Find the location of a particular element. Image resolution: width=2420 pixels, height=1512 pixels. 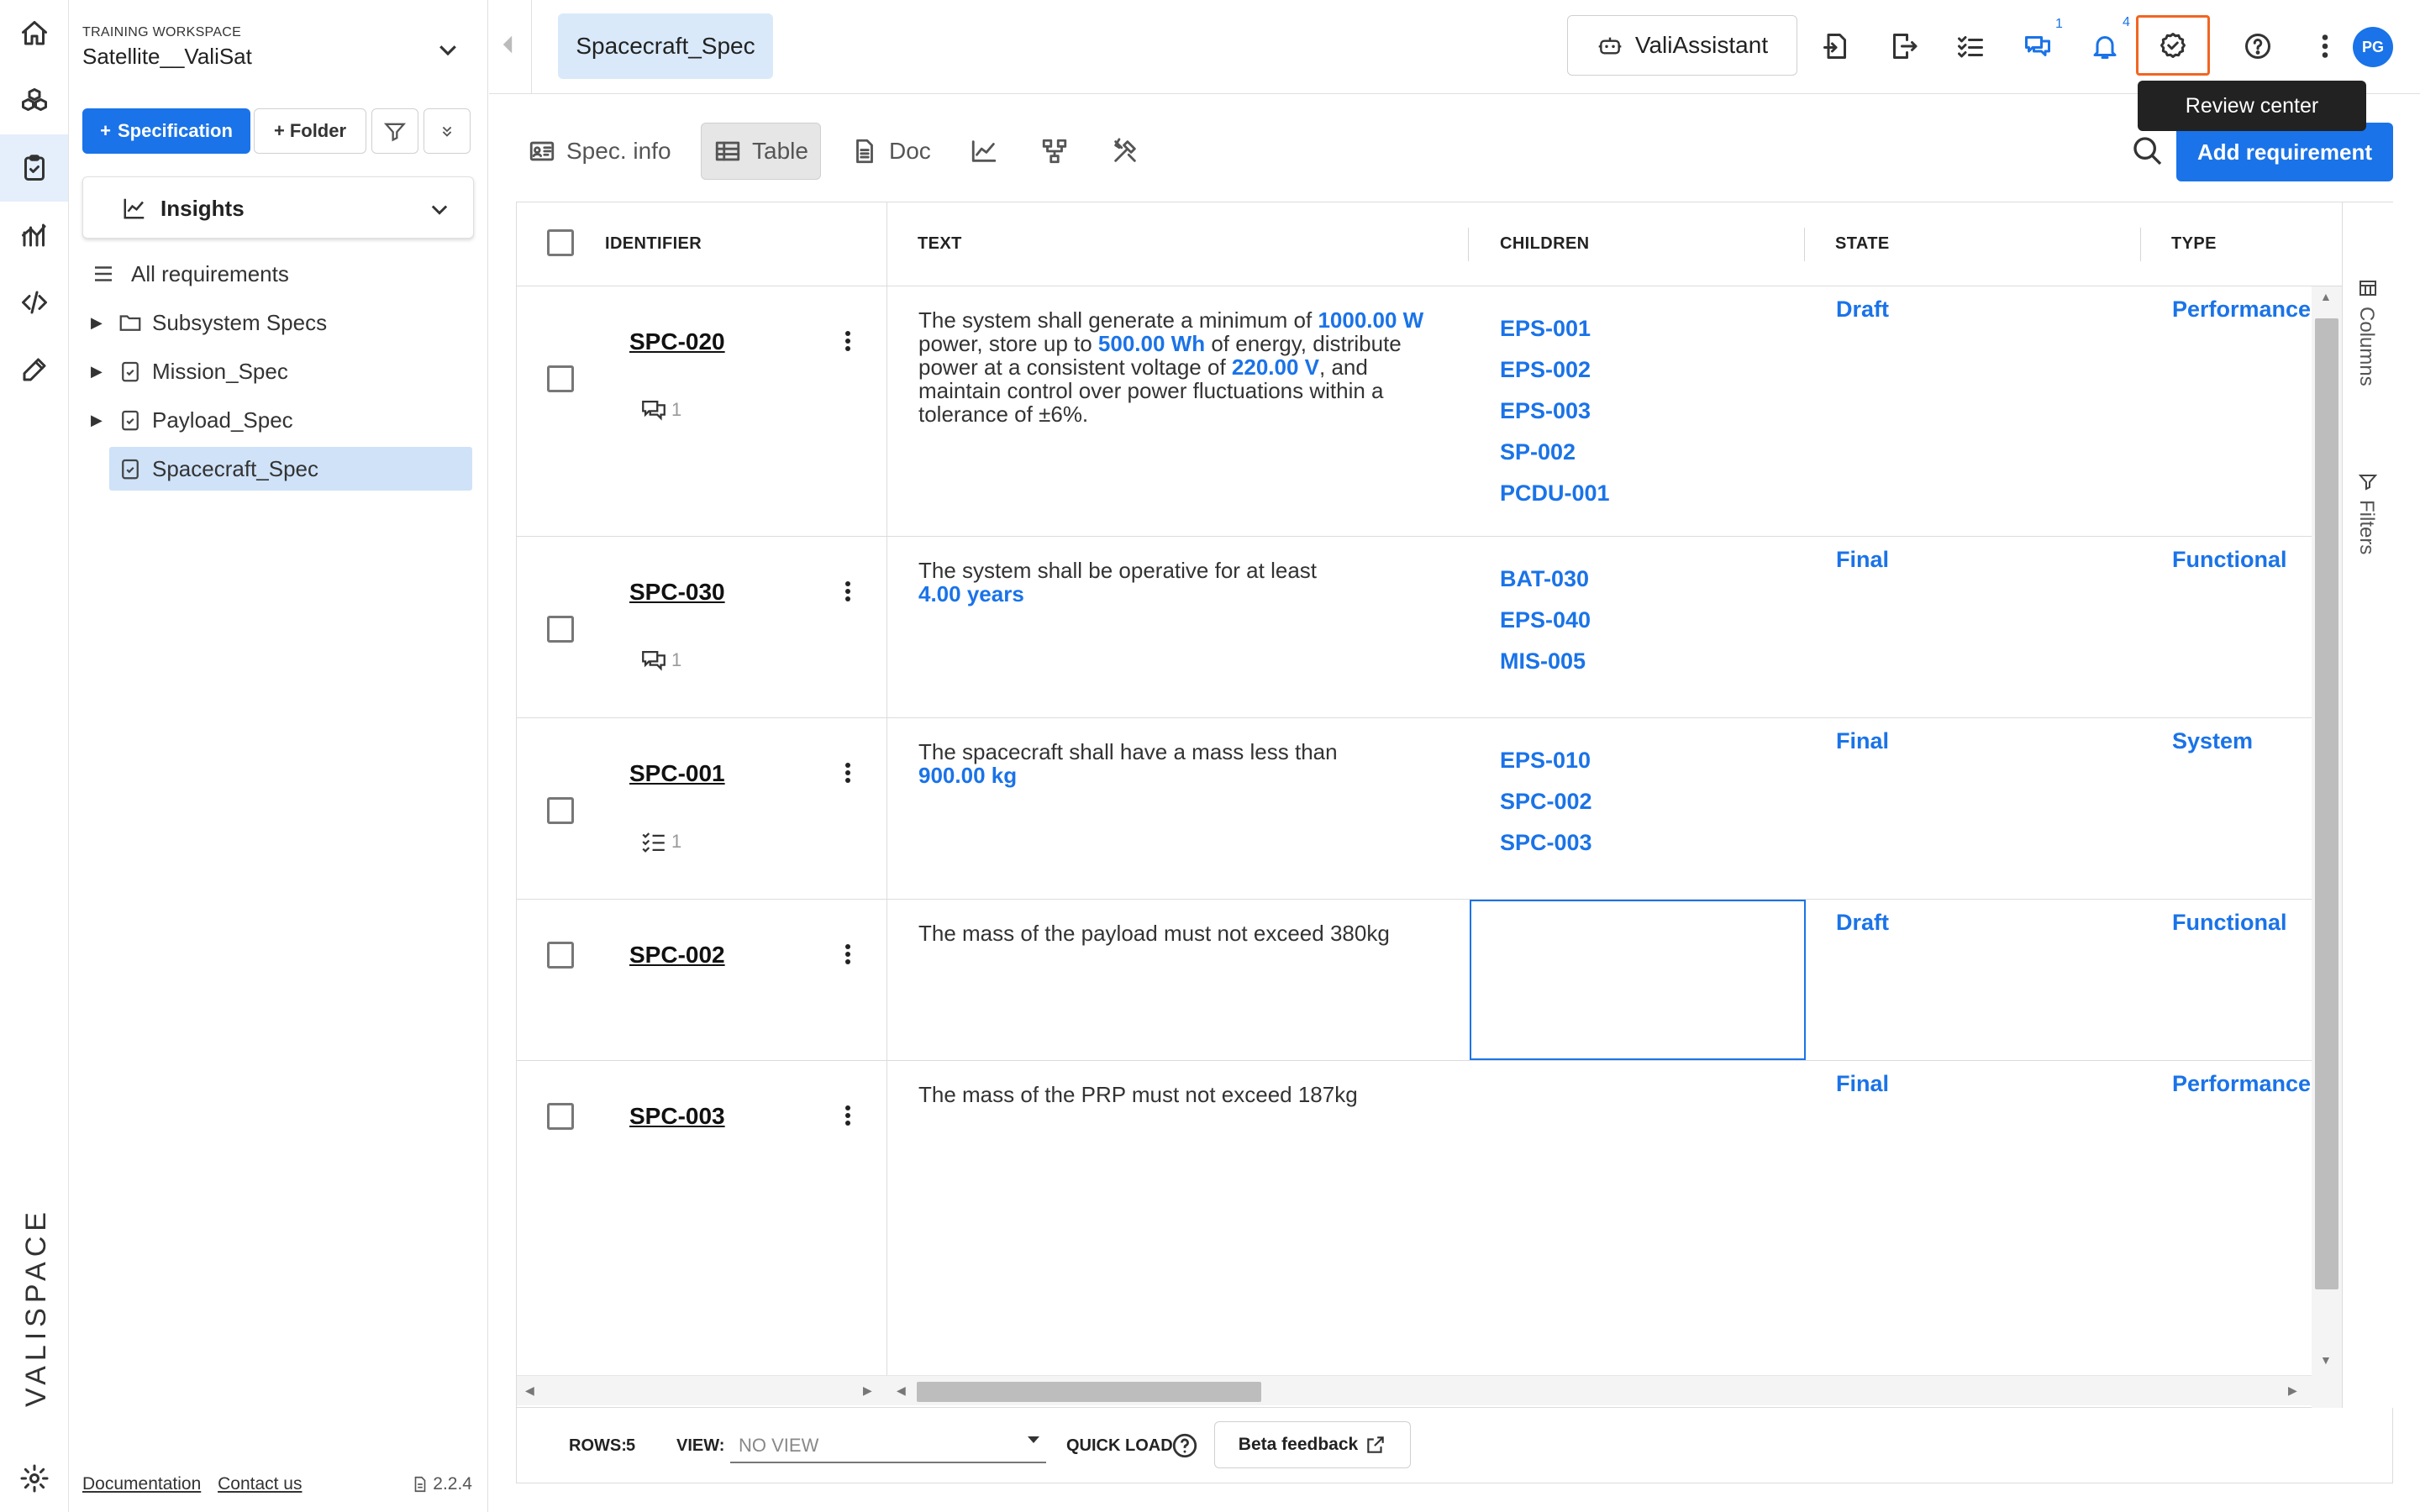

comments-icon is located at coordinates (2038, 46).